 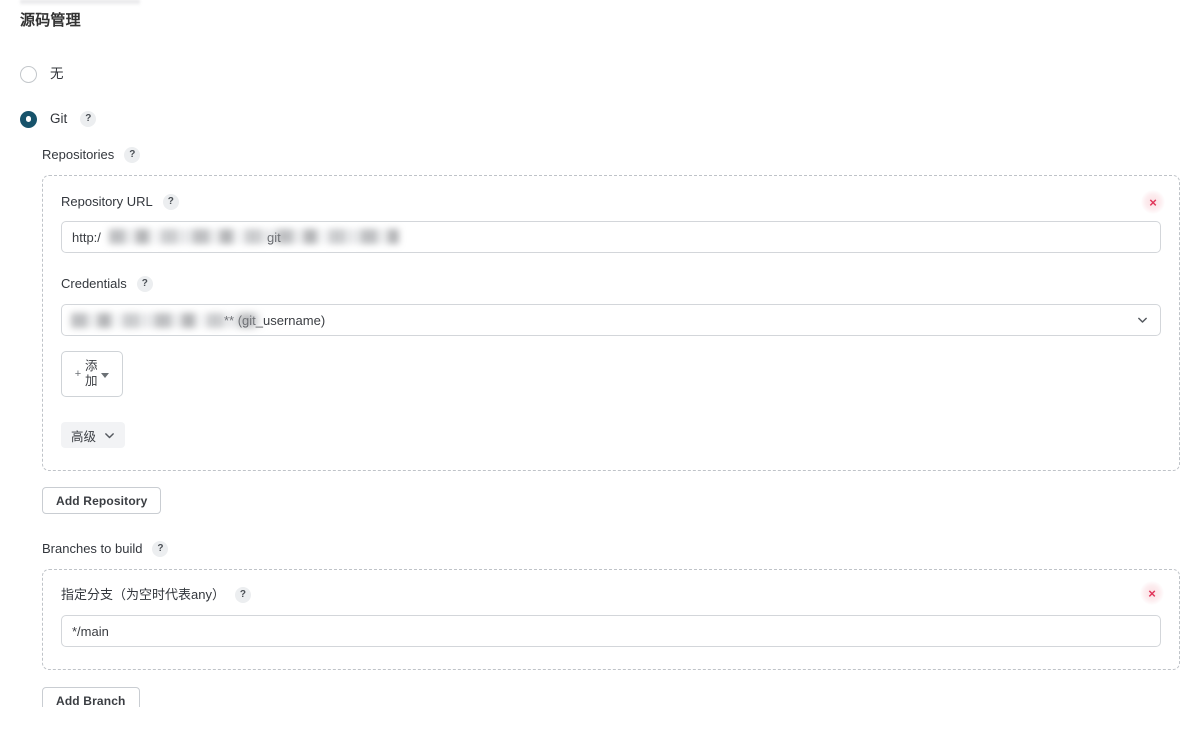 I want to click on caret-down-icon, so click(x=105, y=375).